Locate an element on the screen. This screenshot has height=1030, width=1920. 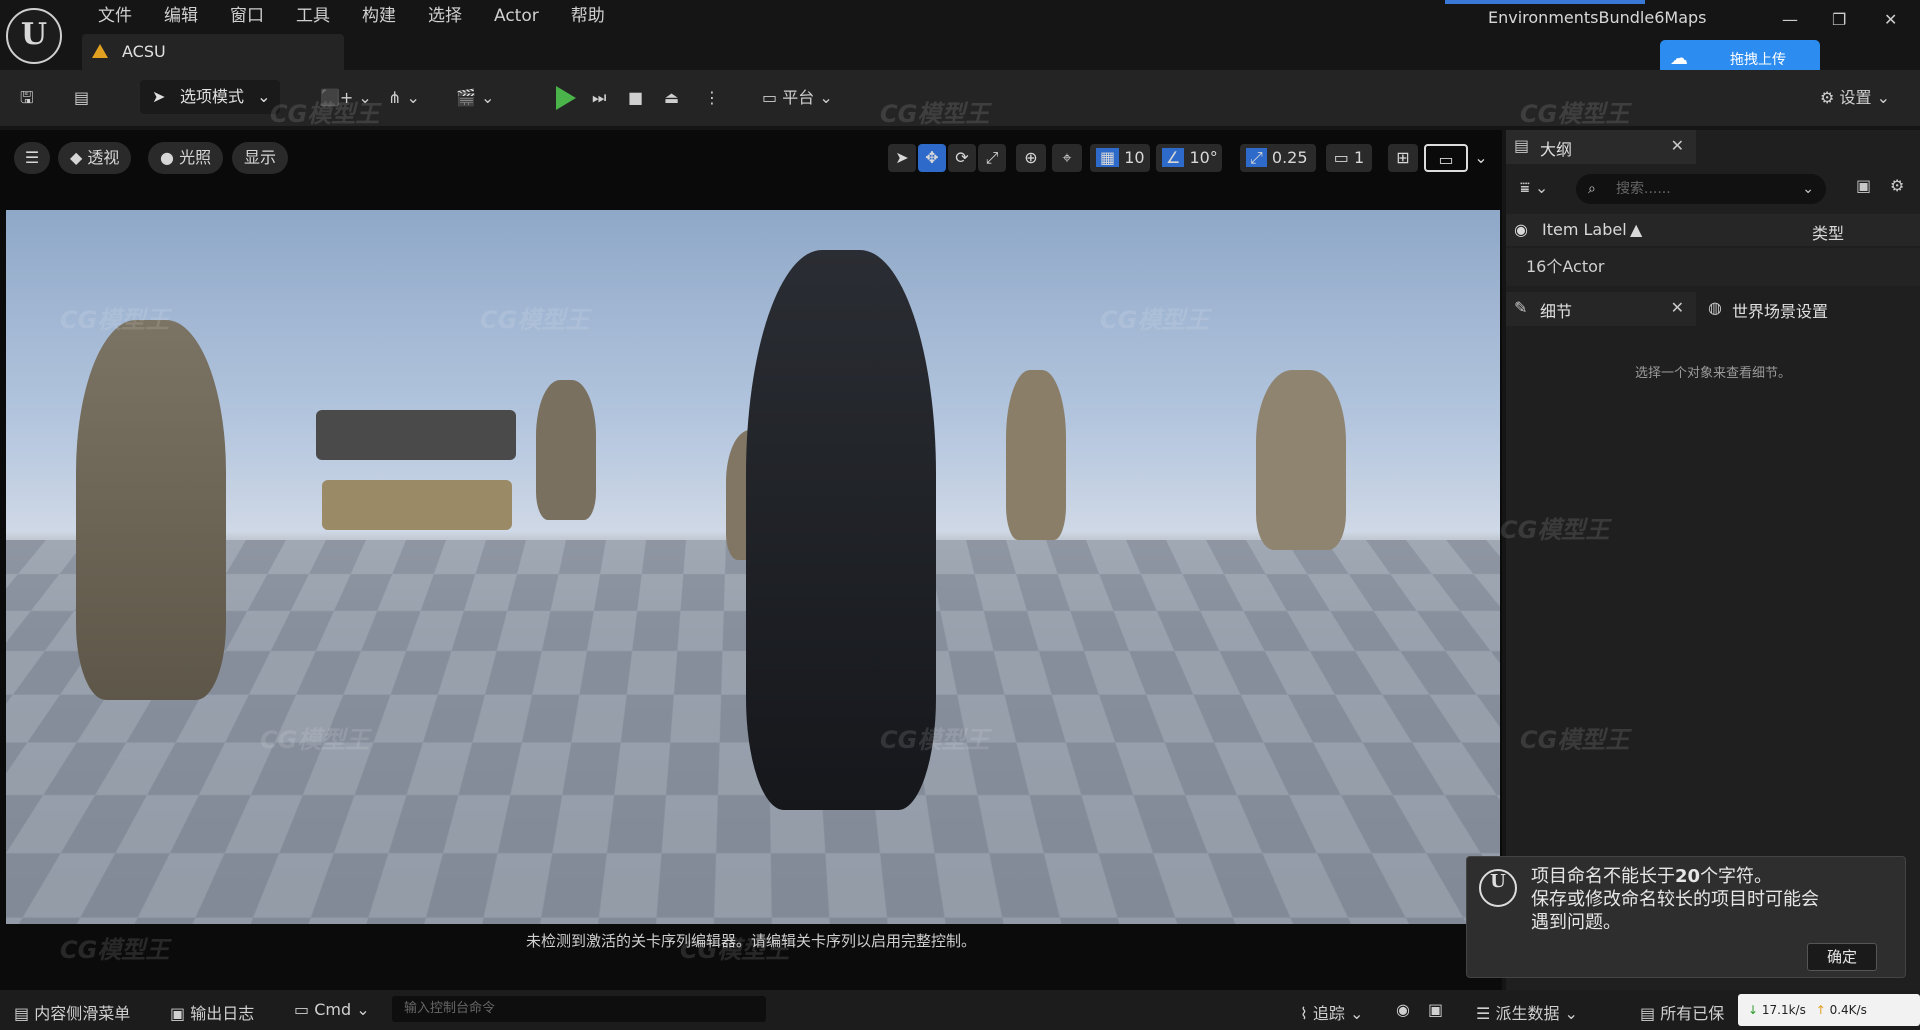
platform-button: ▭ 平台 ⌄ is located at coordinates (797, 98).